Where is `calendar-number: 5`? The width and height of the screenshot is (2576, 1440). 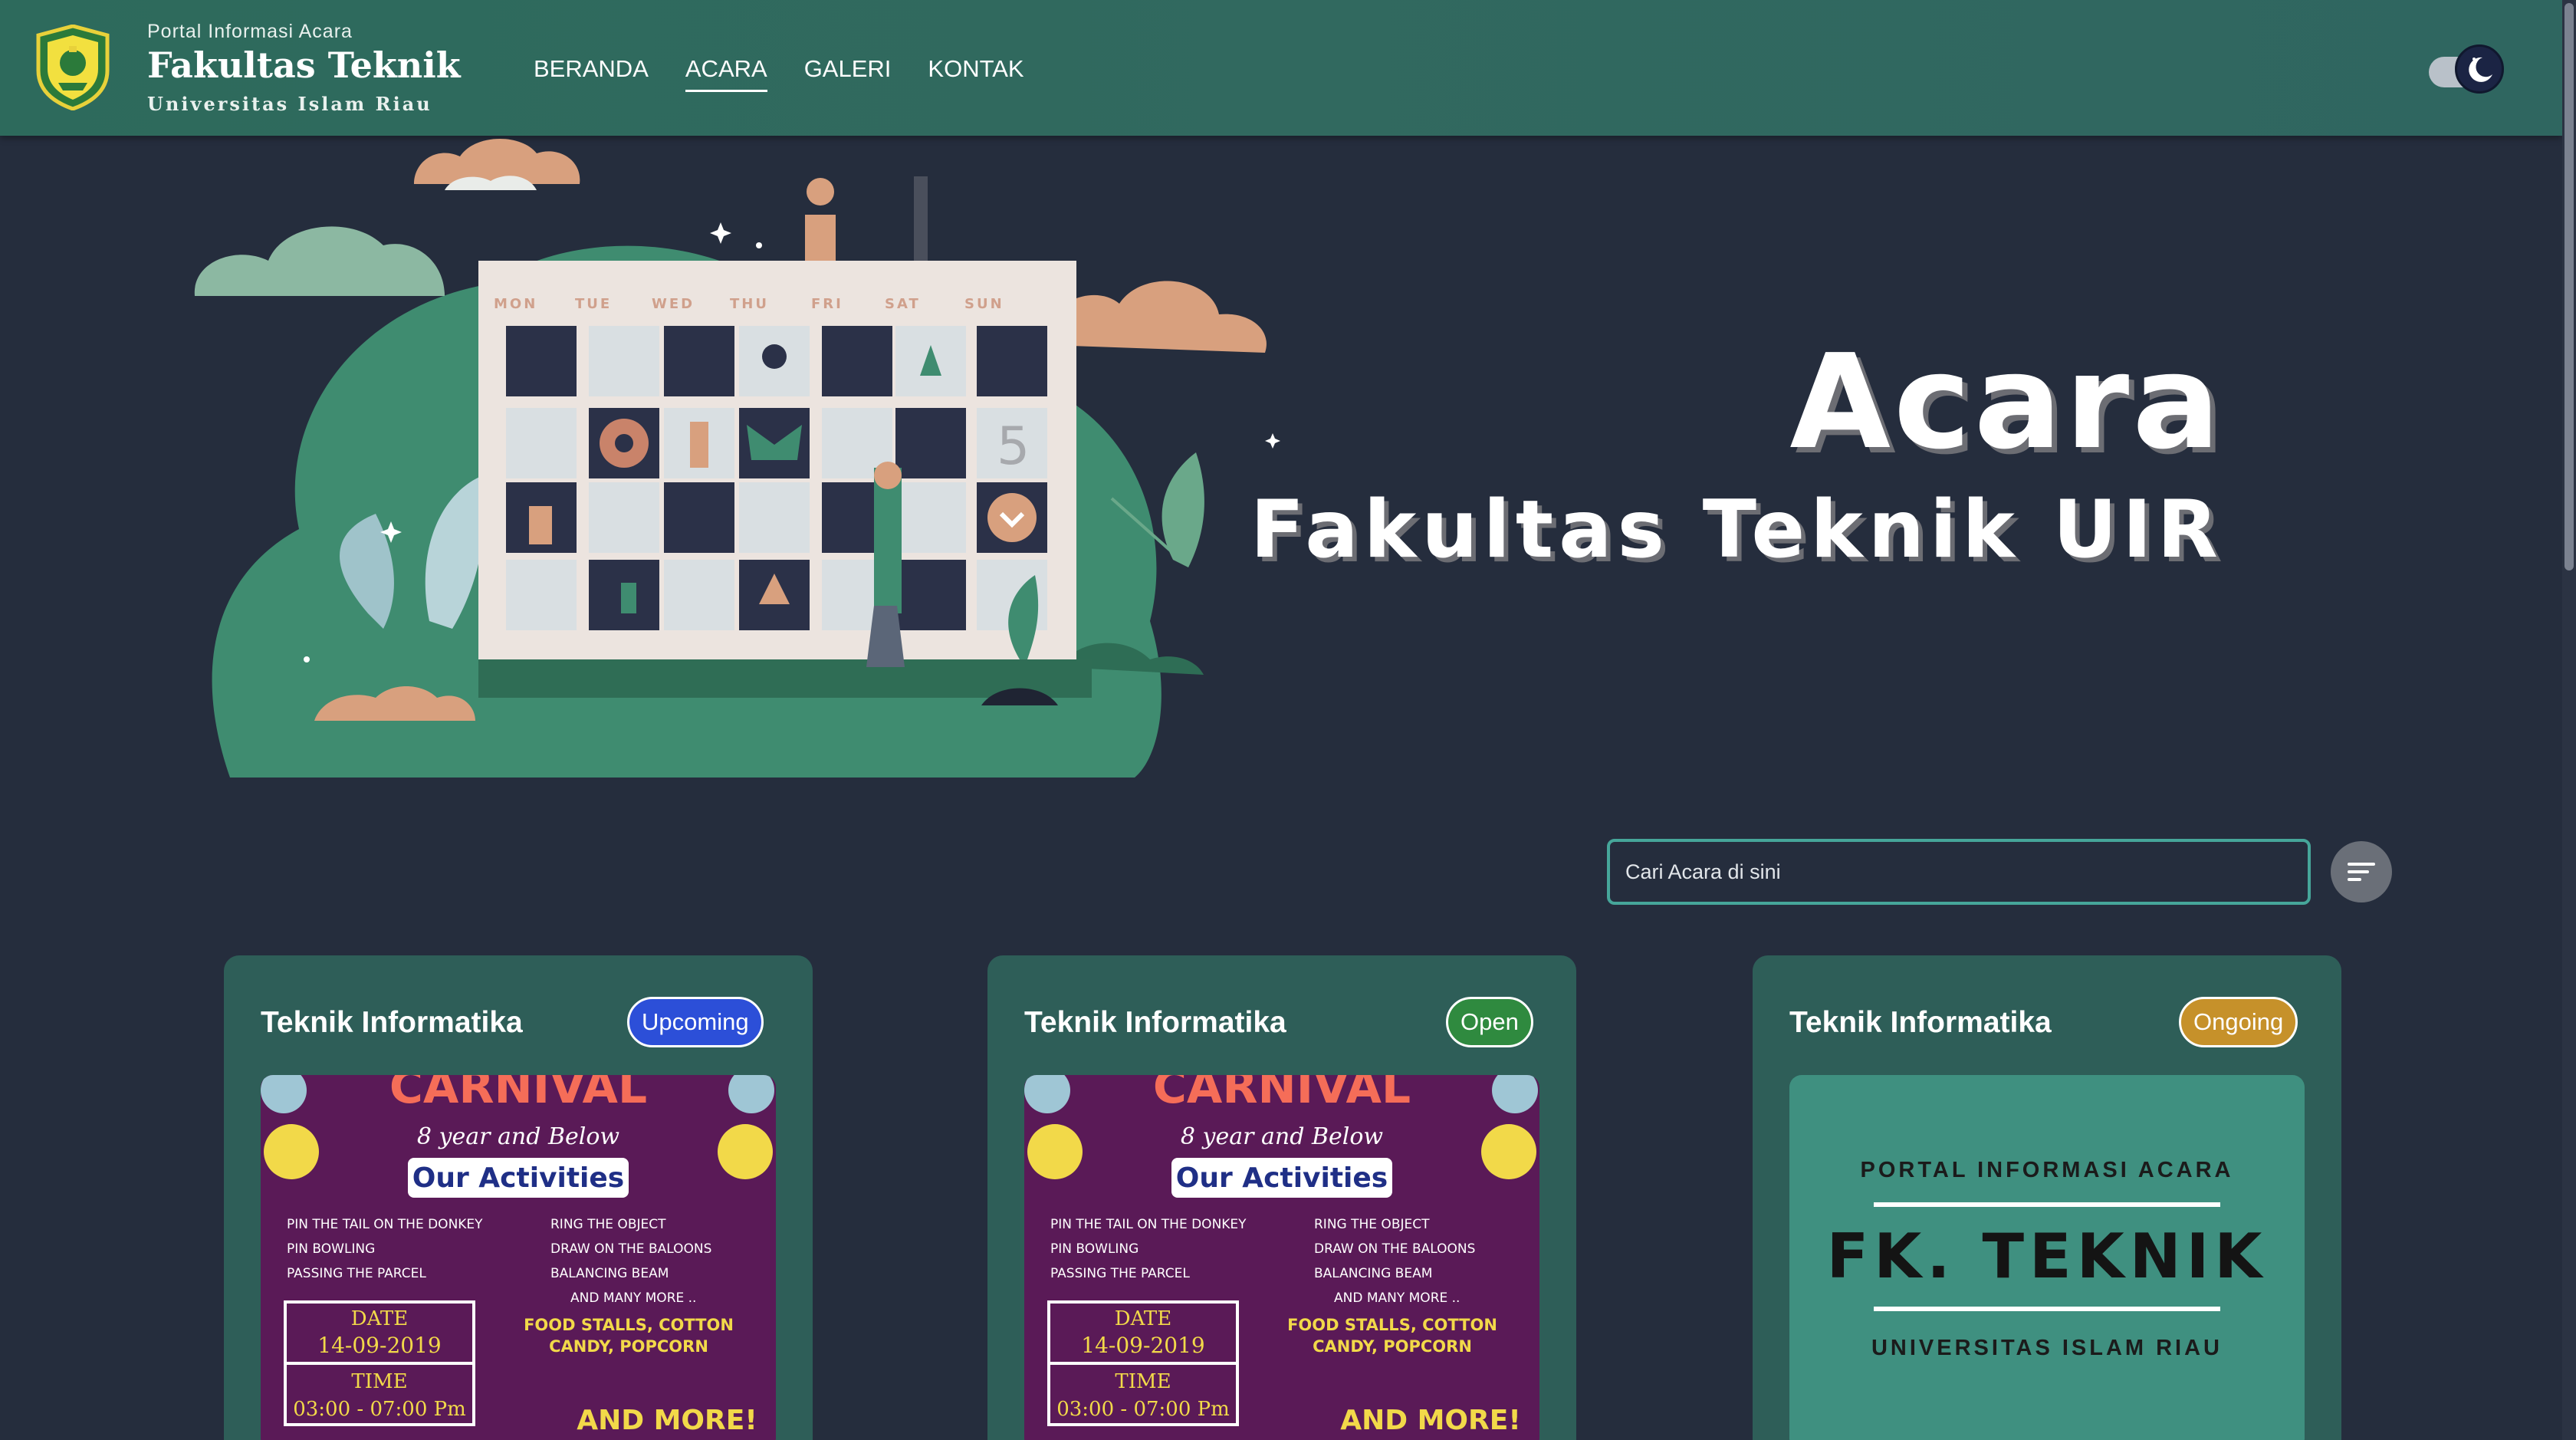 calendar-number: 5 is located at coordinates (1014, 446).